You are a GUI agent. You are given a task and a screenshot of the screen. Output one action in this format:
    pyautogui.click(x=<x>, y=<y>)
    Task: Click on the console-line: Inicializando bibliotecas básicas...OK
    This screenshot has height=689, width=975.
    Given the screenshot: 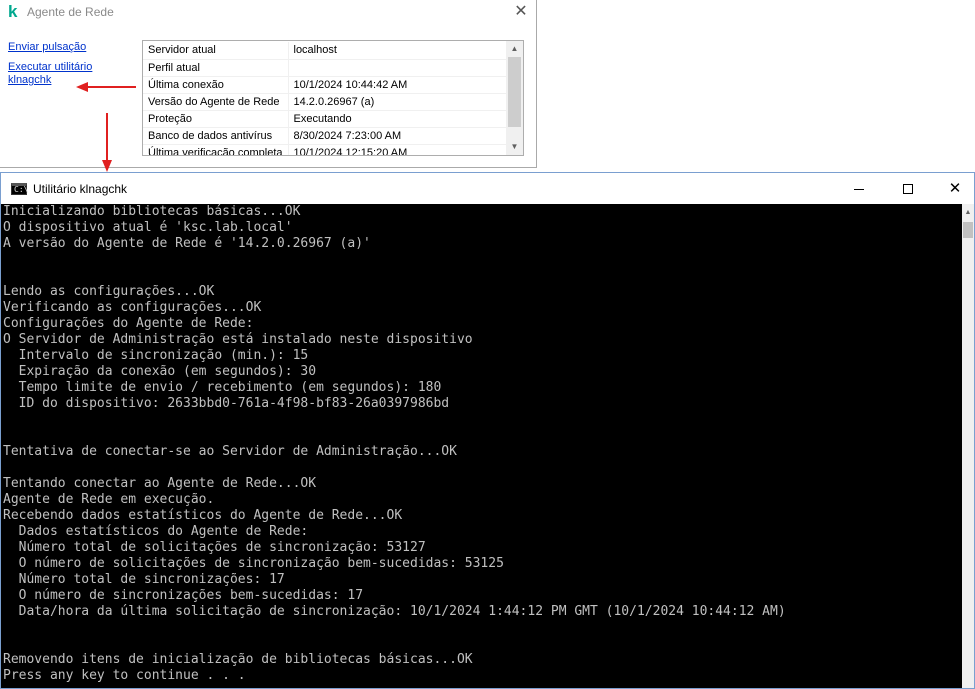 What is the action you would take?
    pyautogui.click(x=152, y=211)
    